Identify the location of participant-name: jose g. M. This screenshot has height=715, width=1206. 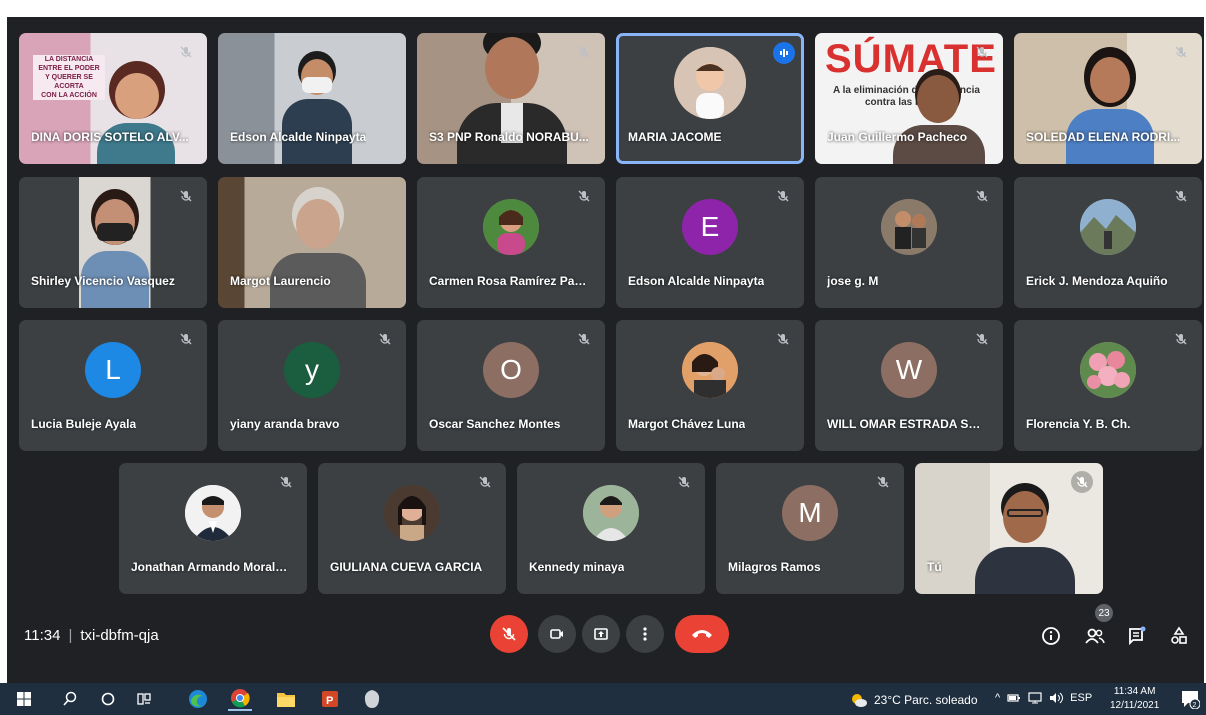
(853, 281).